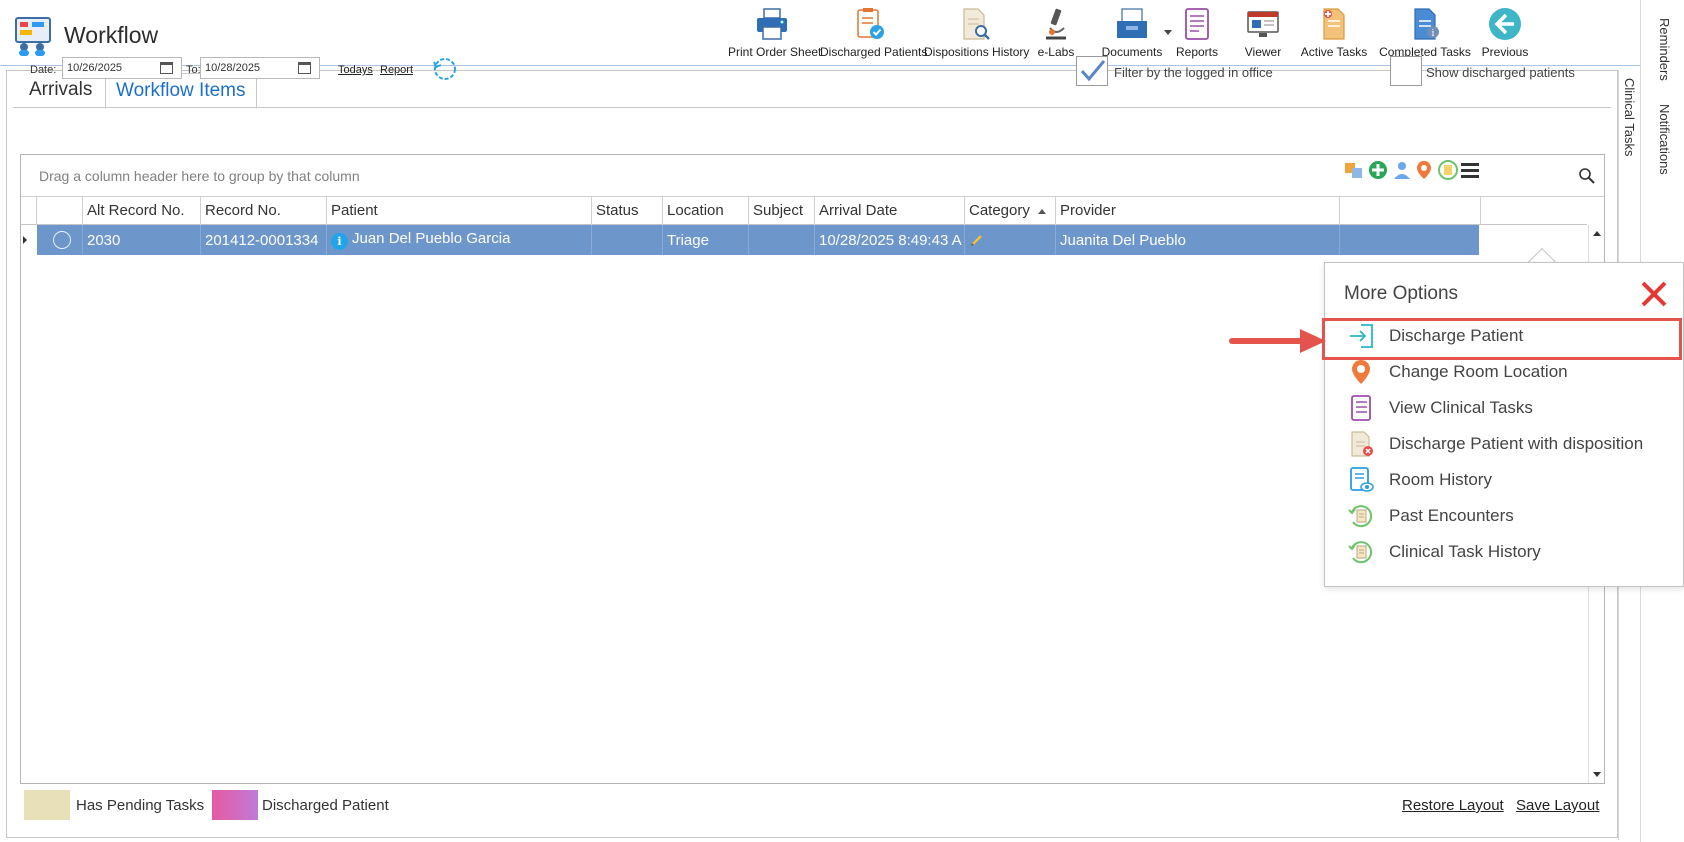 This screenshot has width=1684, height=842. I want to click on pointer-arrow-icon, so click(1277, 341).